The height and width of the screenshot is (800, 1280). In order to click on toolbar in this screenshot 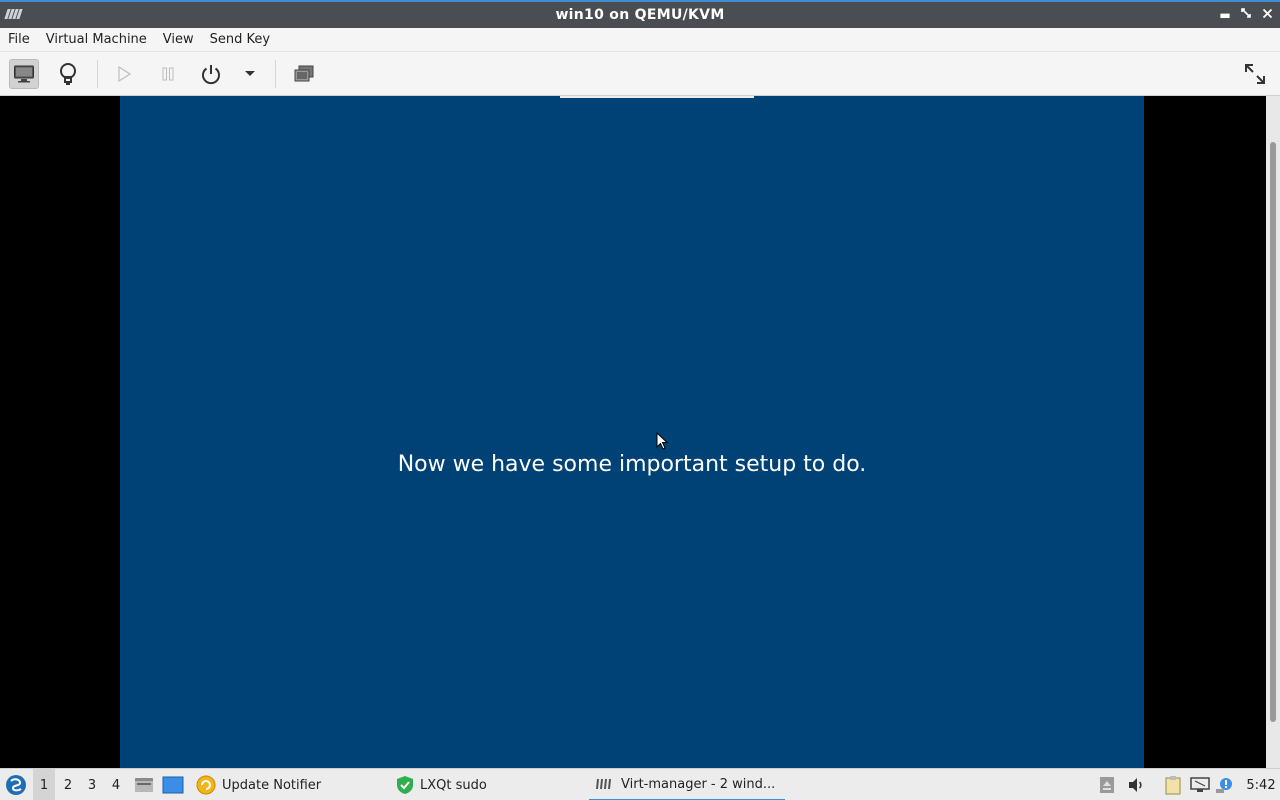, I will do `click(640, 74)`.